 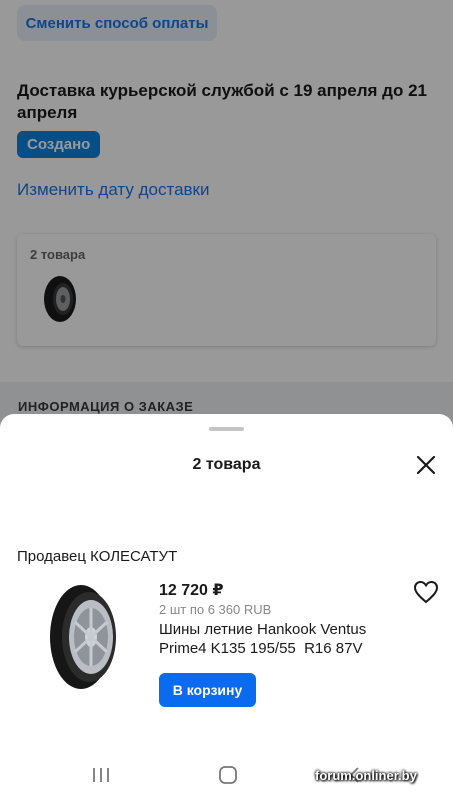 I want to click on home-icon, so click(x=228, y=775).